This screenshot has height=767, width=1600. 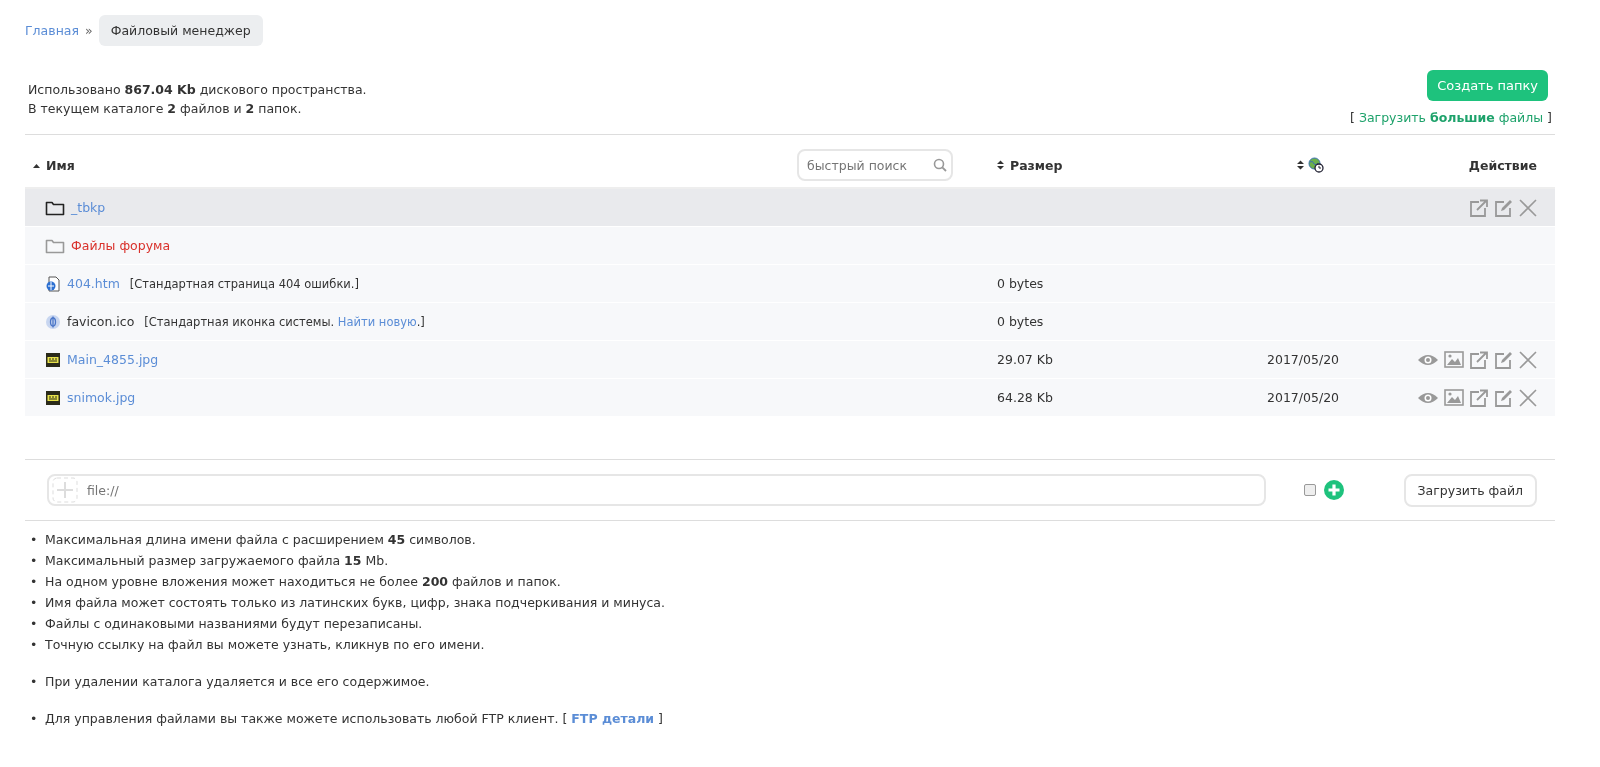 What do you see at coordinates (93, 283) in the screenshot?
I see `file-name-link: 404.htm` at bounding box center [93, 283].